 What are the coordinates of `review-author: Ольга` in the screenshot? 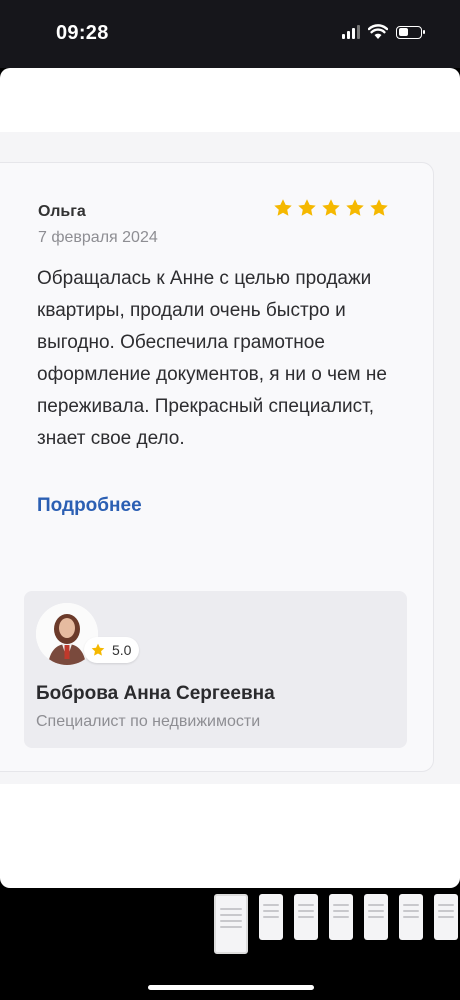 It's located at (62, 211).